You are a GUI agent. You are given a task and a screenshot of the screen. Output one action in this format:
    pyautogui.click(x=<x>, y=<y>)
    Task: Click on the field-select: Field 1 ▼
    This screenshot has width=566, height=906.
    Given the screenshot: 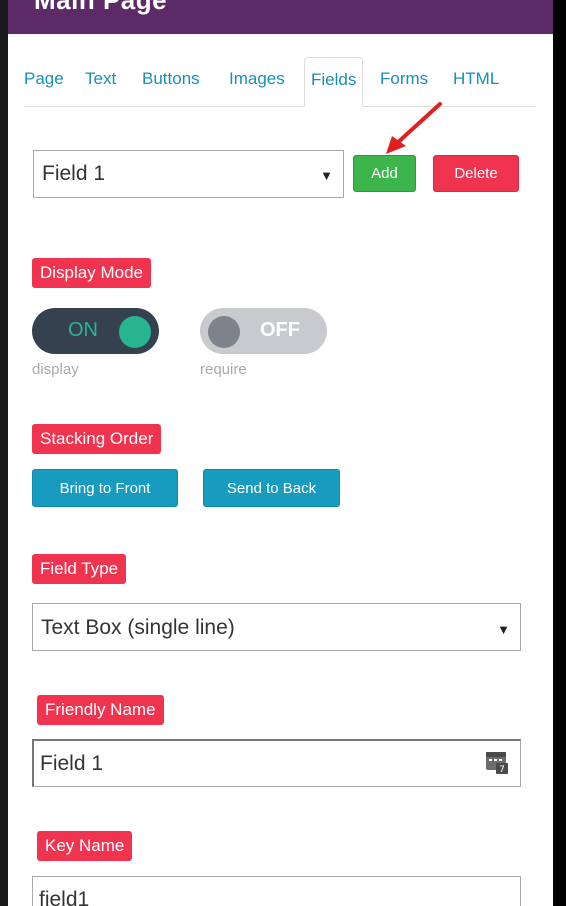 What is the action you would take?
    pyautogui.click(x=188, y=174)
    